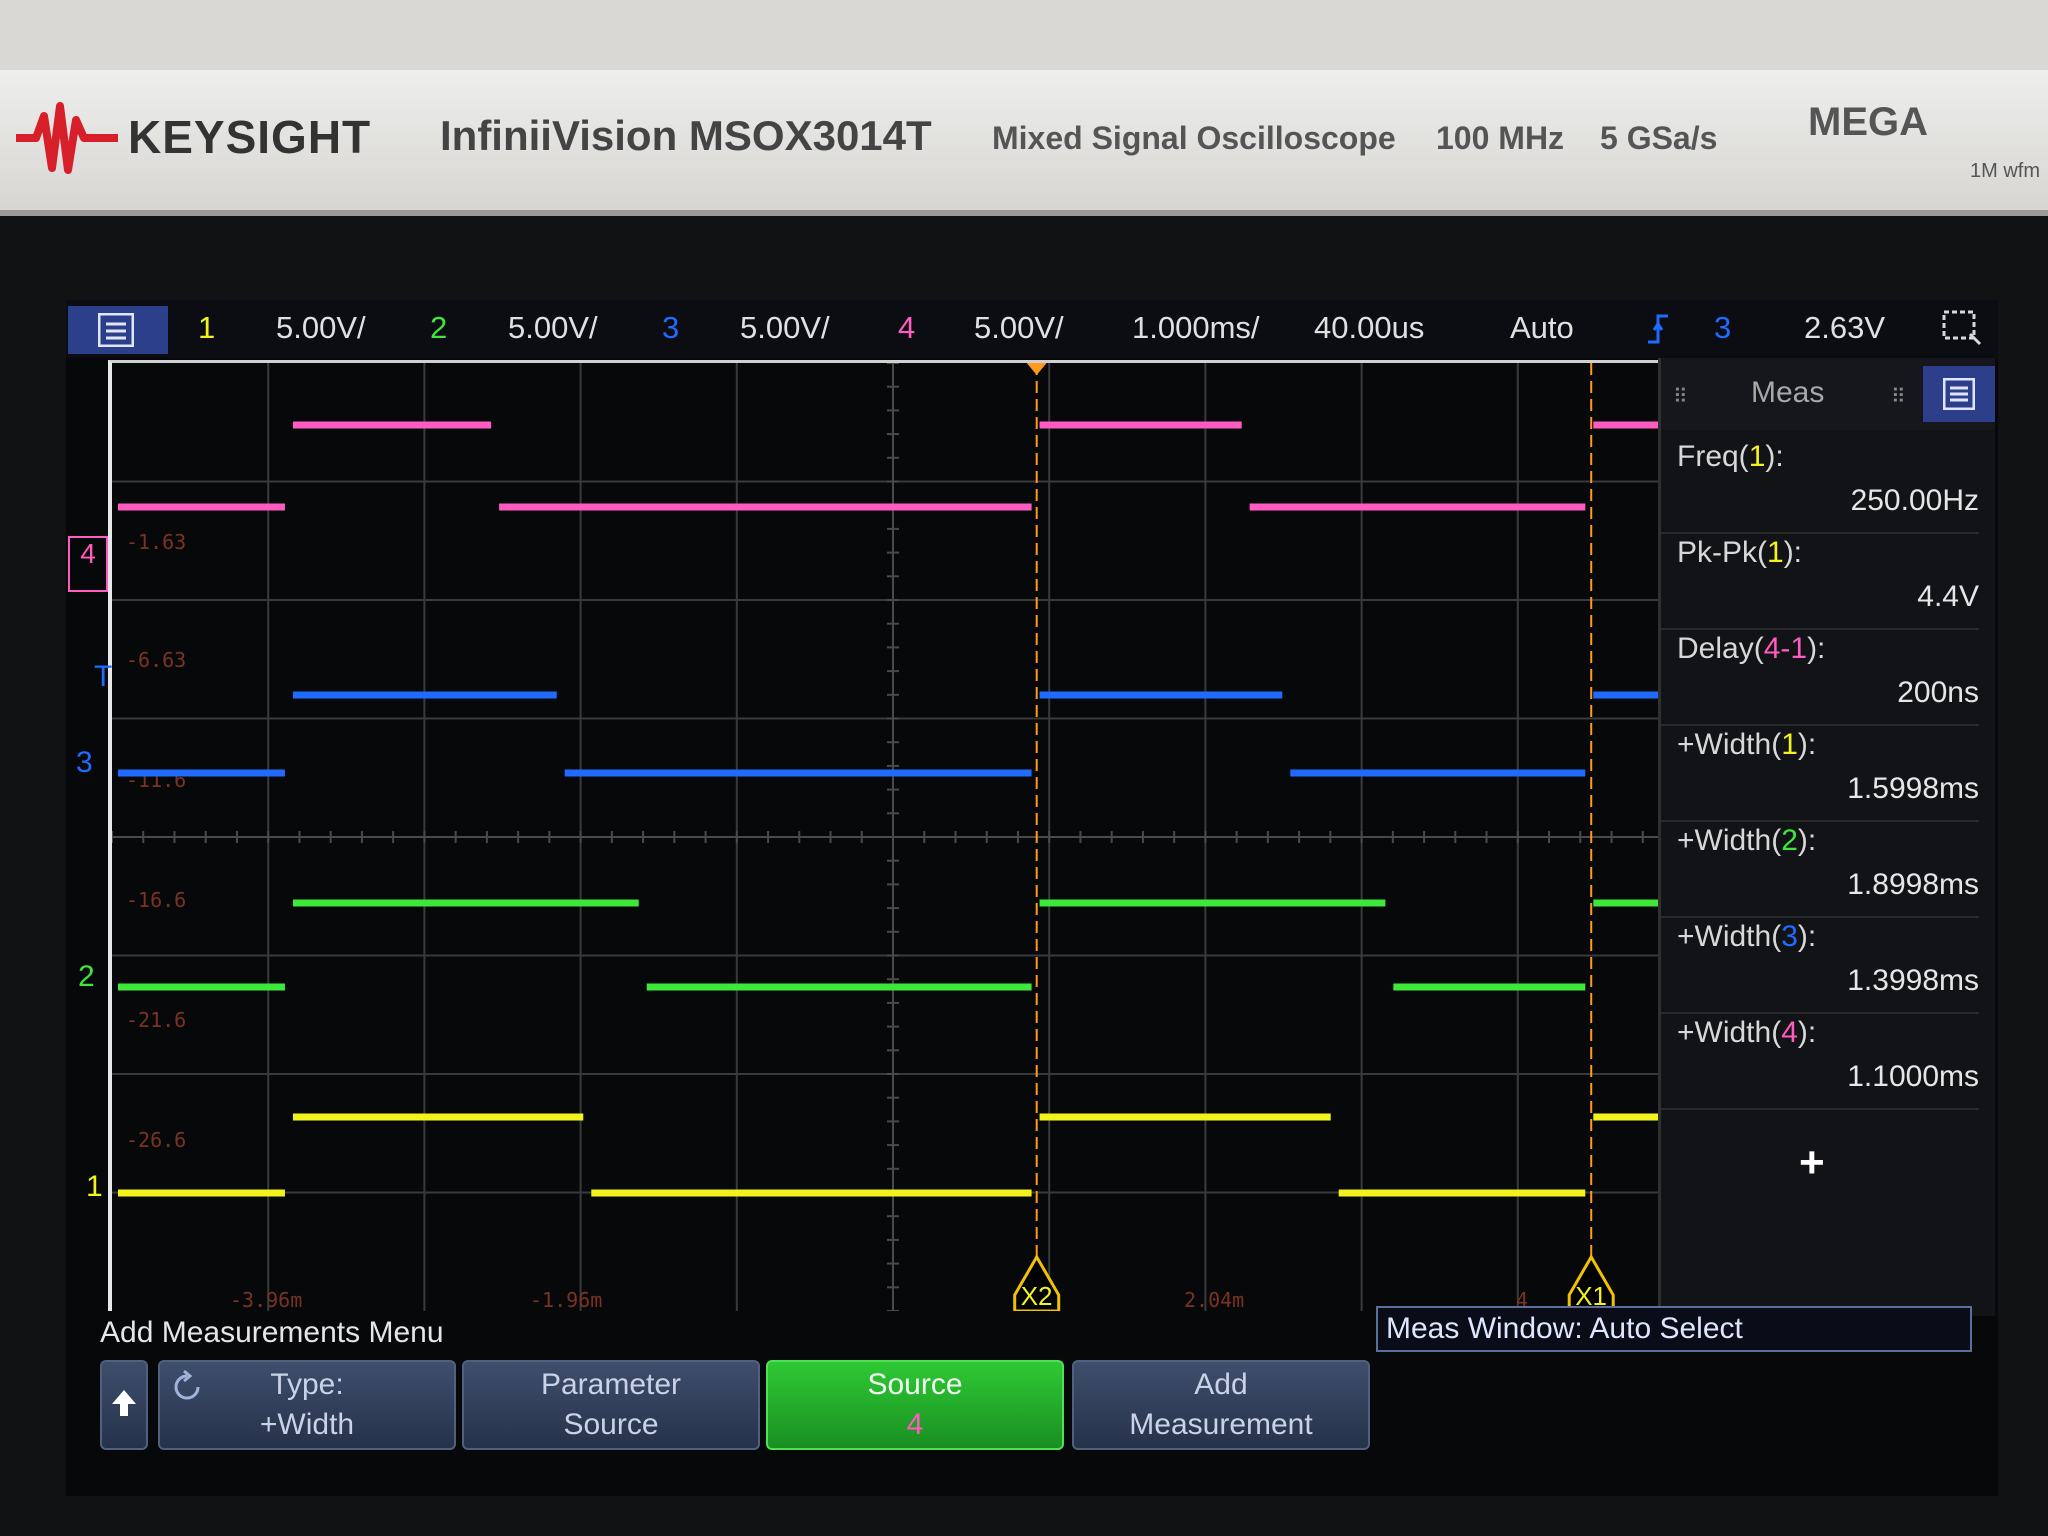 The width and height of the screenshot is (2048, 1536). I want to click on cursor-x2-label: X2, so click(1037, 1296).